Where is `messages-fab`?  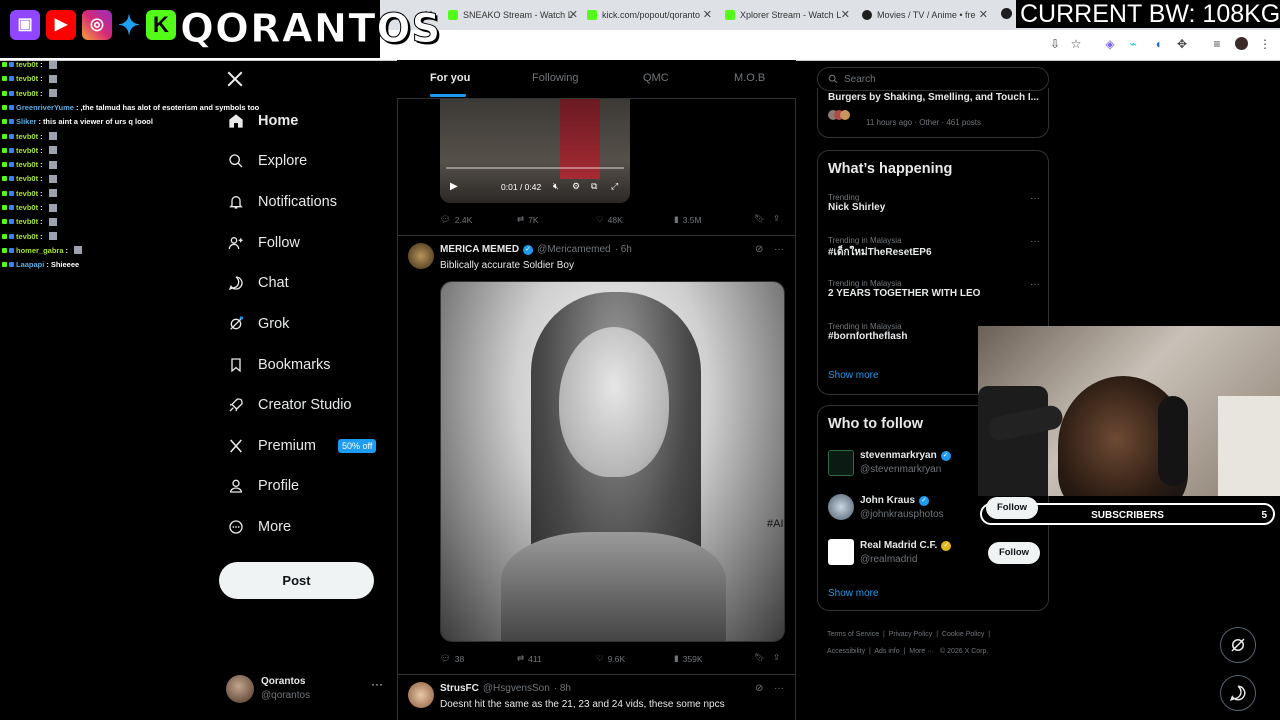 messages-fab is located at coordinates (1238, 693).